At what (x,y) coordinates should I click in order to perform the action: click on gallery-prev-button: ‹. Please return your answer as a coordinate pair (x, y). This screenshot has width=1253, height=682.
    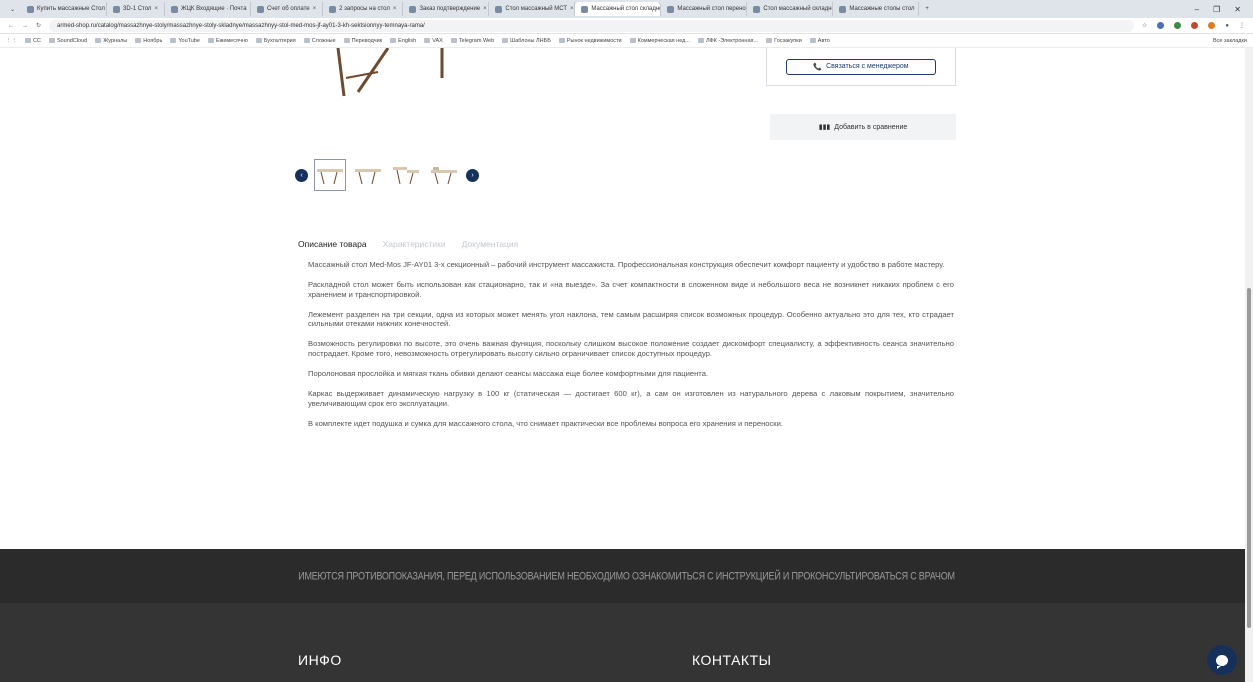
    Looking at the image, I should click on (301, 175).